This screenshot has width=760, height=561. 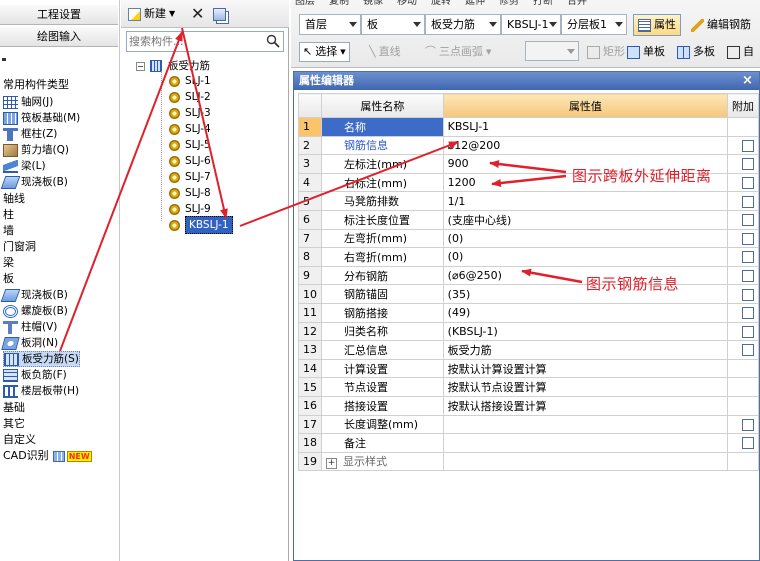 What do you see at coordinates (441, 3) in the screenshot?
I see `rotate-button: 旋转` at bounding box center [441, 3].